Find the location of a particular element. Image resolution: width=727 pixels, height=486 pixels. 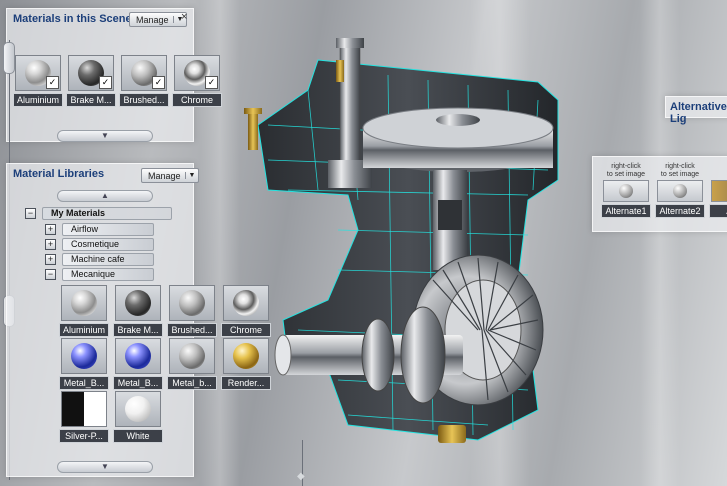

panel-title: Materials in this Scene is located at coordinates (72, 19).